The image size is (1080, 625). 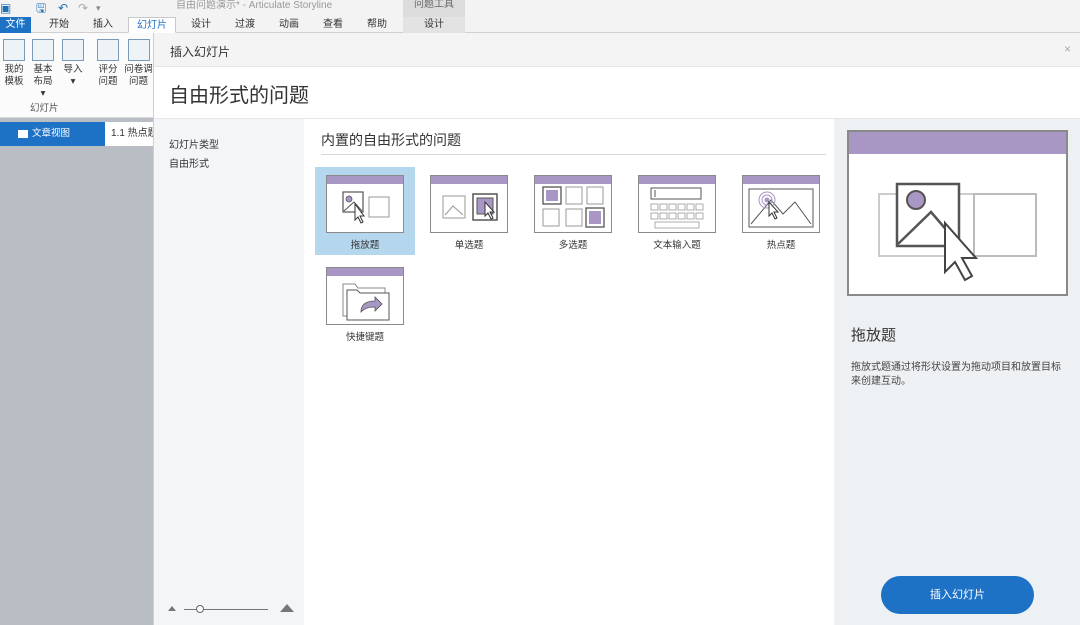 I want to click on shortcut-key-icon, so click(x=365, y=296).